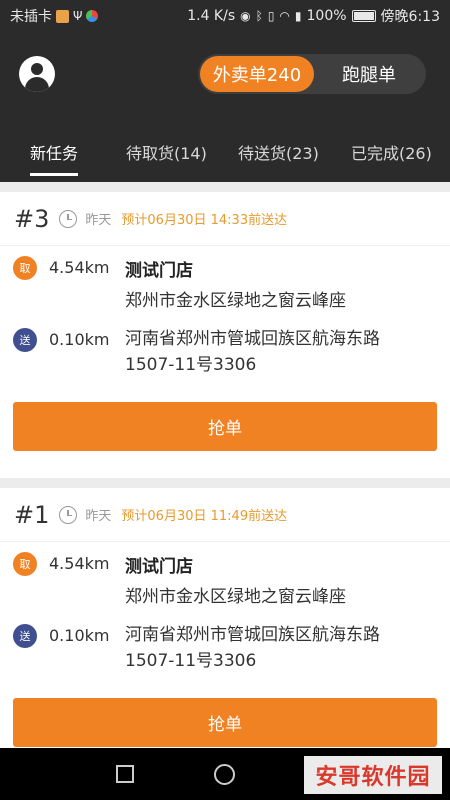  Describe the element at coordinates (298, 16) in the screenshot. I see `signal-icon: ▮` at that location.